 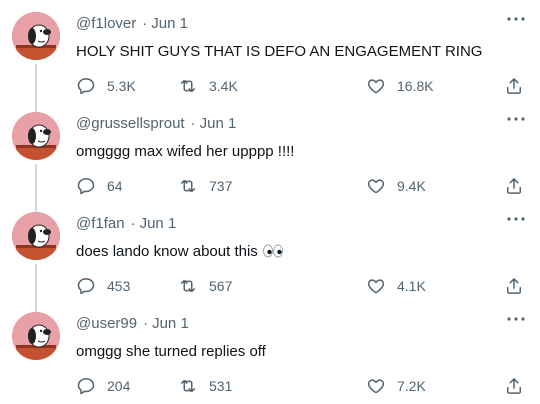 What do you see at coordinates (115, 186) in the screenshot?
I see `reply-count: 64` at bounding box center [115, 186].